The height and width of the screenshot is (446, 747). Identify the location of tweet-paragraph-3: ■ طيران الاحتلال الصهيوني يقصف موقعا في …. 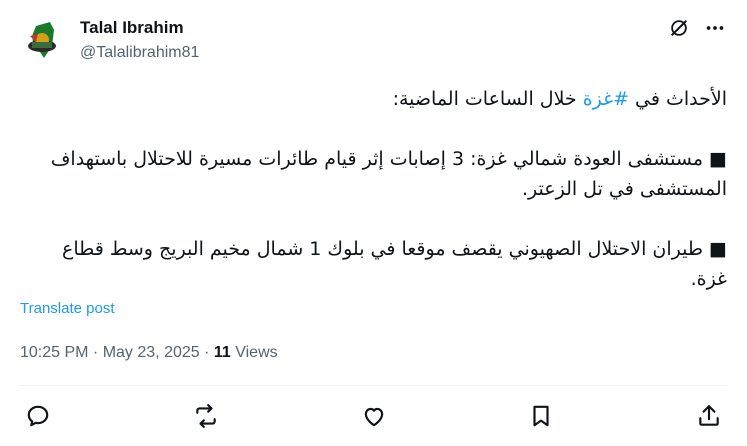
(391, 264).